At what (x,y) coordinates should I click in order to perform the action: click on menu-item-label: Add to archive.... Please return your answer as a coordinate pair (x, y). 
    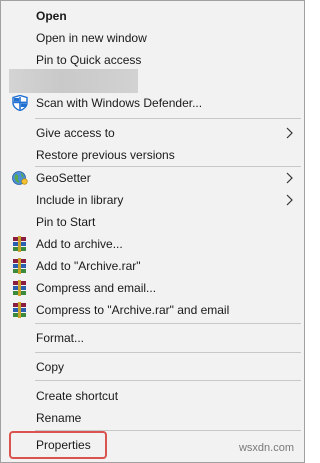
    Looking at the image, I should click on (79, 244).